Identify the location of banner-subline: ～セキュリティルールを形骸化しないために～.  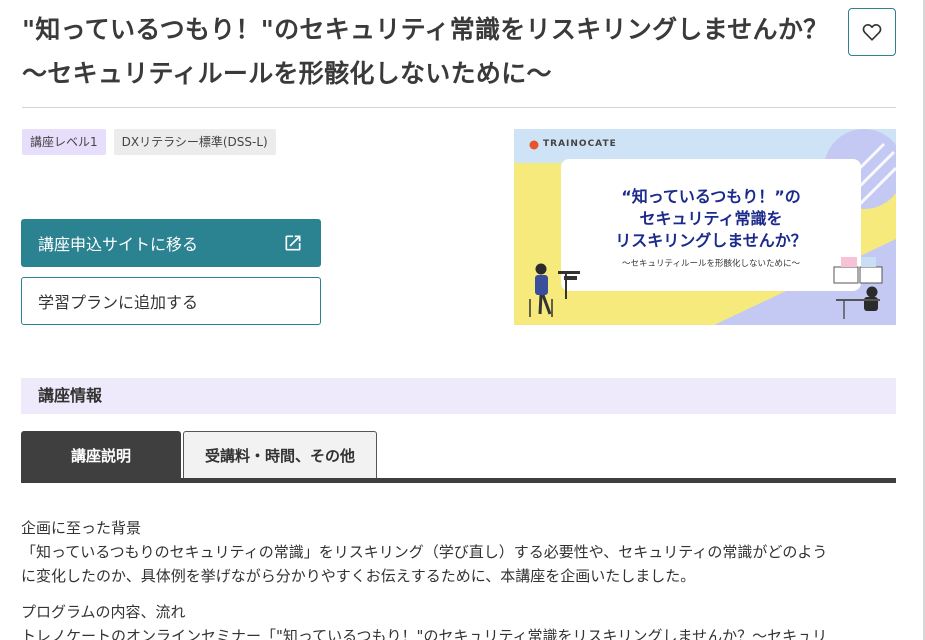
(711, 264).